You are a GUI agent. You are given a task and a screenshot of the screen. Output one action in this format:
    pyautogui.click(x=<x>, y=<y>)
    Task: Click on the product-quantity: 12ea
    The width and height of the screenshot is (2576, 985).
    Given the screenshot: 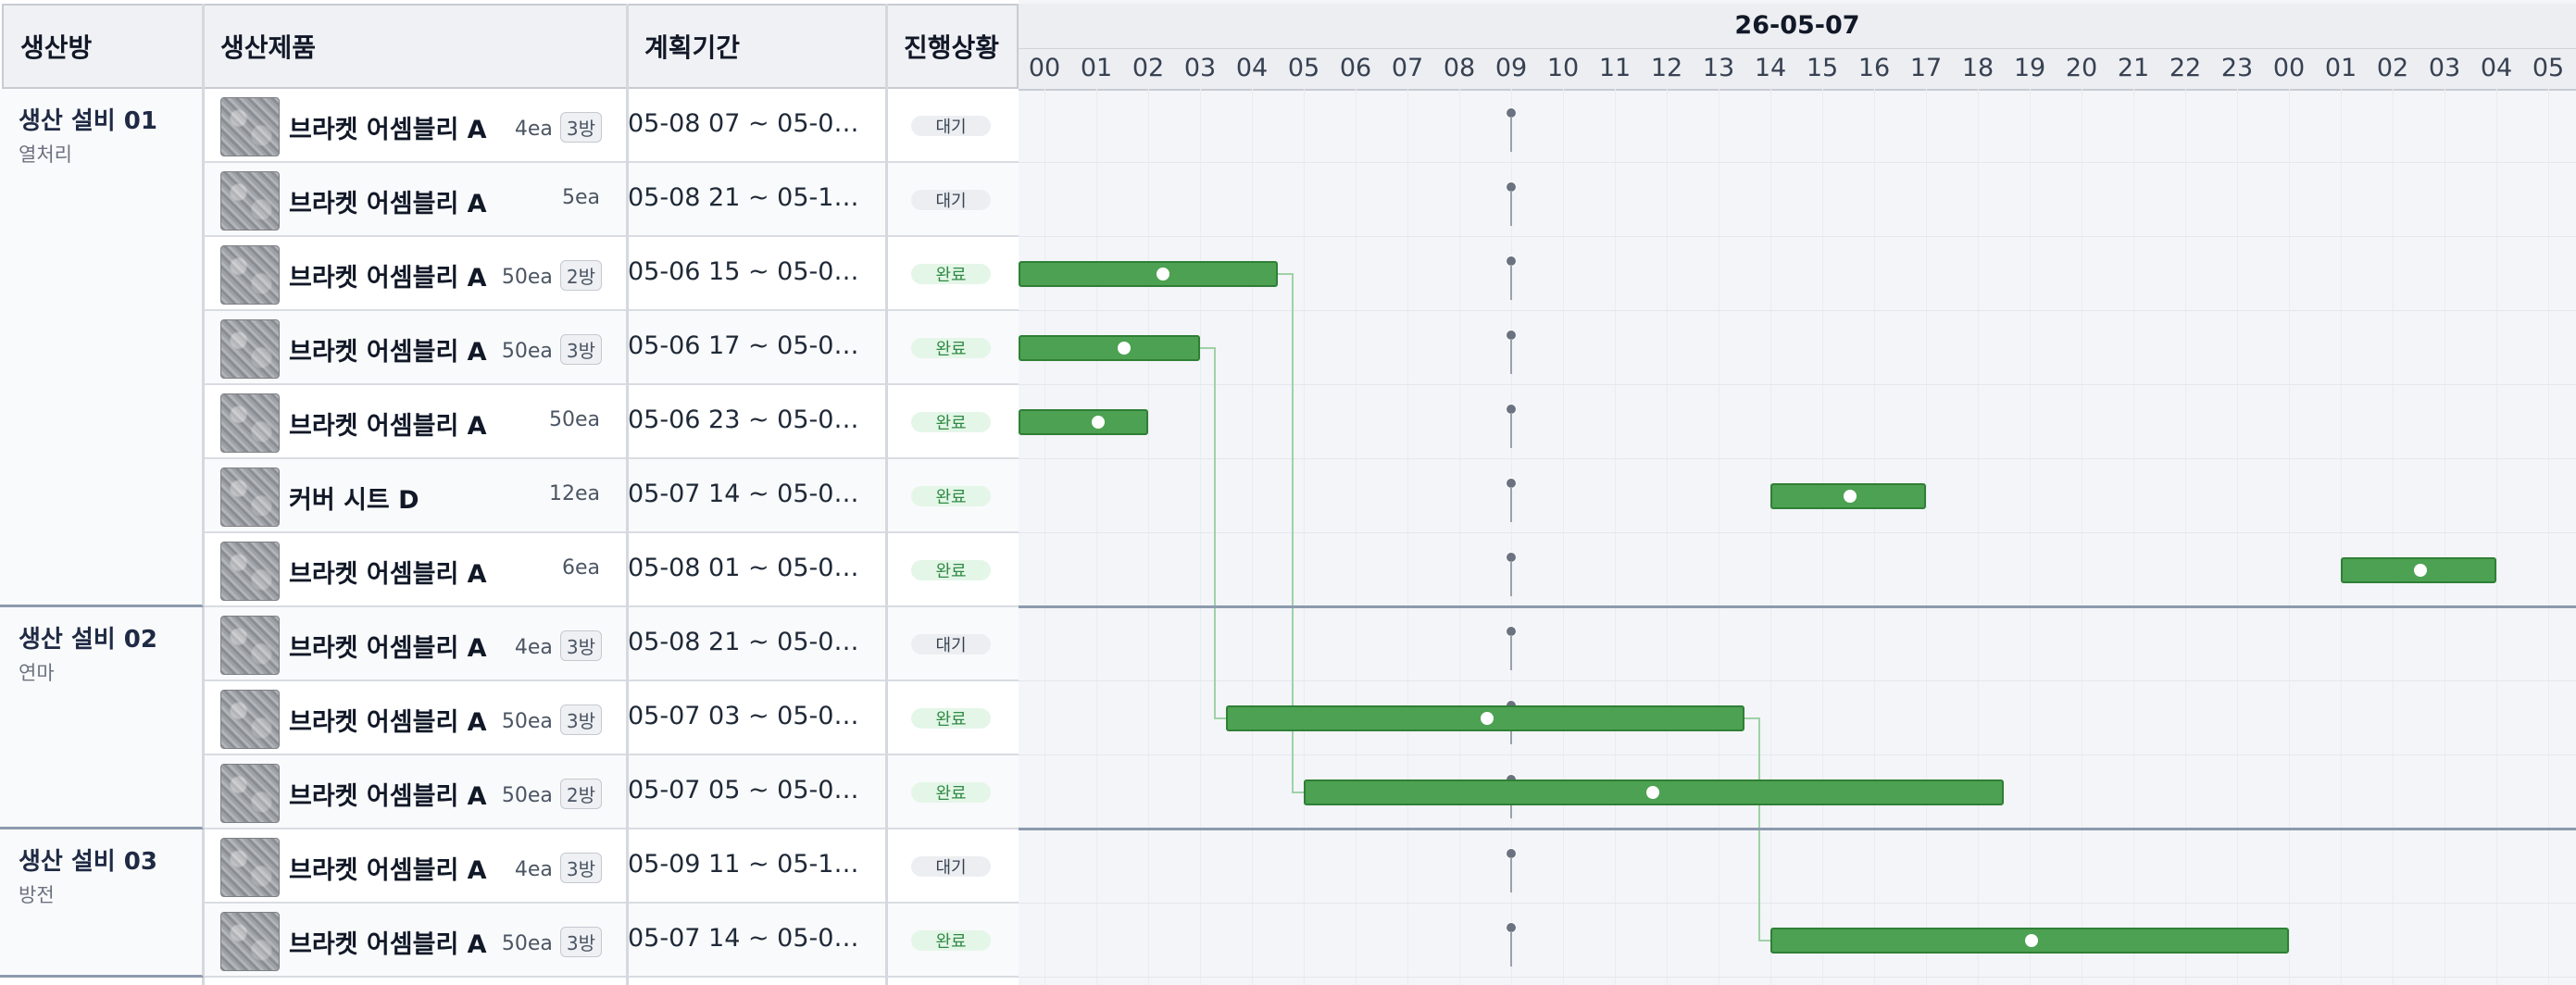 What is the action you would take?
    pyautogui.click(x=530, y=493)
    